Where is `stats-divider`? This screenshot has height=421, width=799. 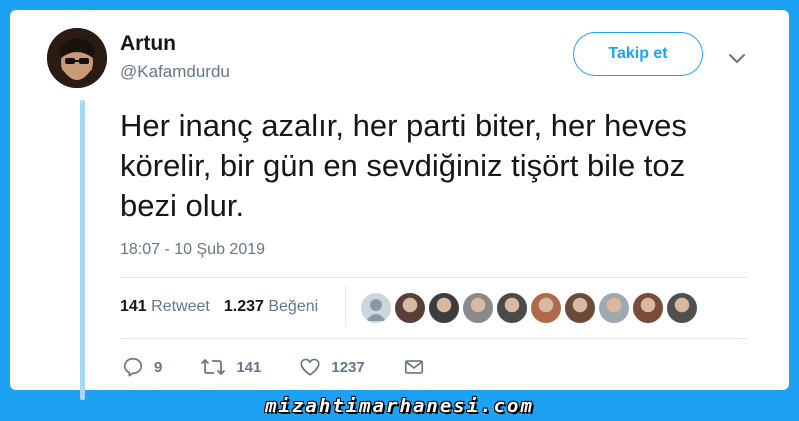 stats-divider is located at coordinates (345, 306).